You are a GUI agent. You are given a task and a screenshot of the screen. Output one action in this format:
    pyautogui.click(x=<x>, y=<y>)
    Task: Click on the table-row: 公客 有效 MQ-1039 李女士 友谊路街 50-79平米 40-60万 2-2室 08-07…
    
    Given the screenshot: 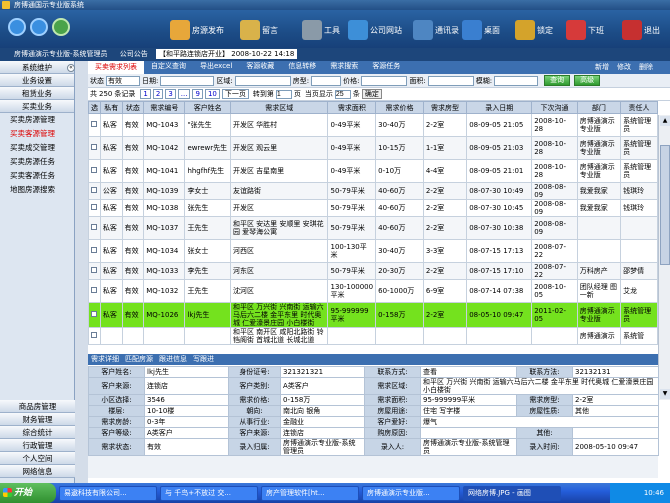 What is the action you would take?
    pyautogui.click(x=373, y=191)
    